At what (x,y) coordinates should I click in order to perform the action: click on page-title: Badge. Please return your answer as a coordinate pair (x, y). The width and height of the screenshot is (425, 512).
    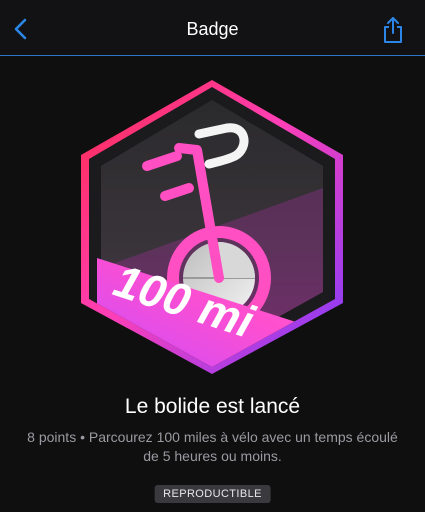
    Looking at the image, I should click on (212, 29).